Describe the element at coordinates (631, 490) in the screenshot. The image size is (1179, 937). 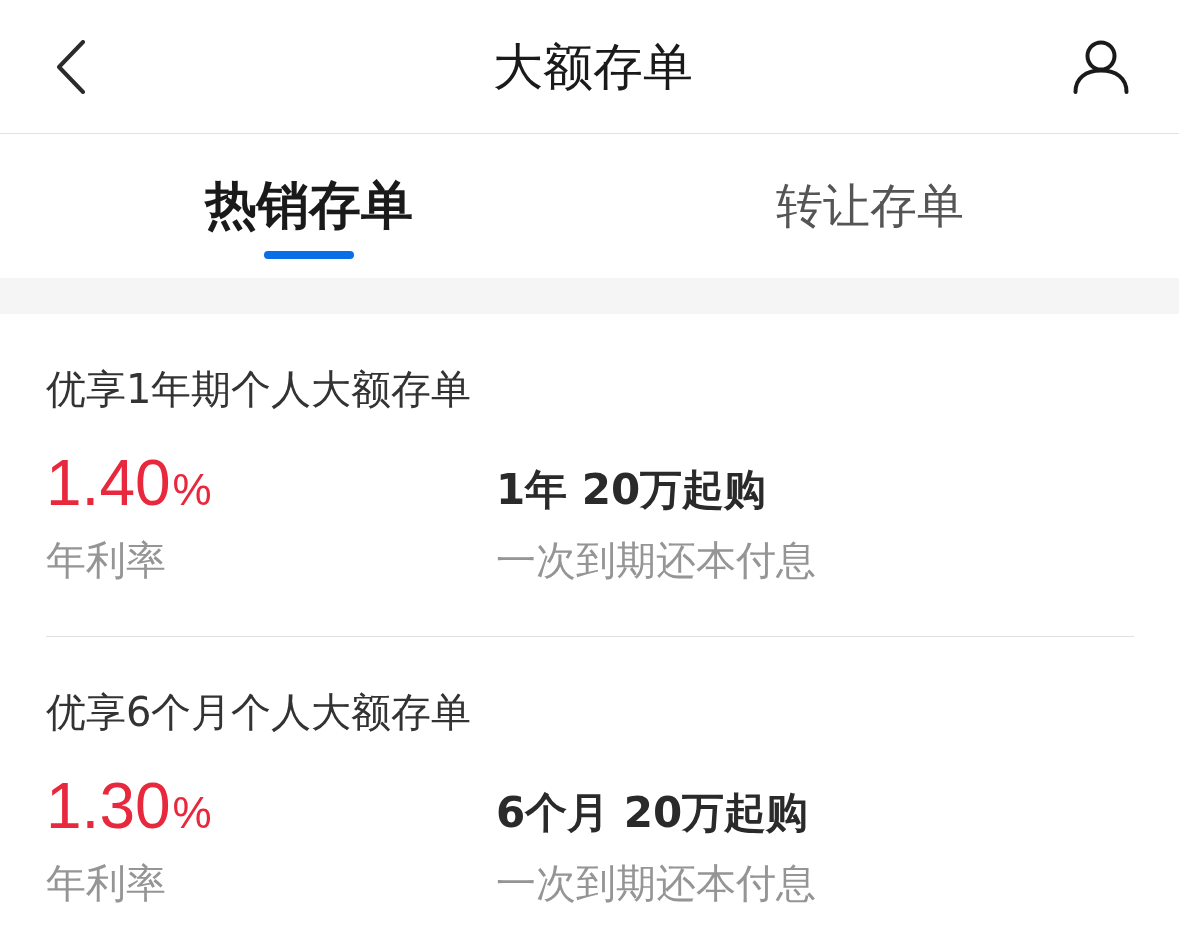
I see `term-and-minimum: 1年 20万起购` at that location.